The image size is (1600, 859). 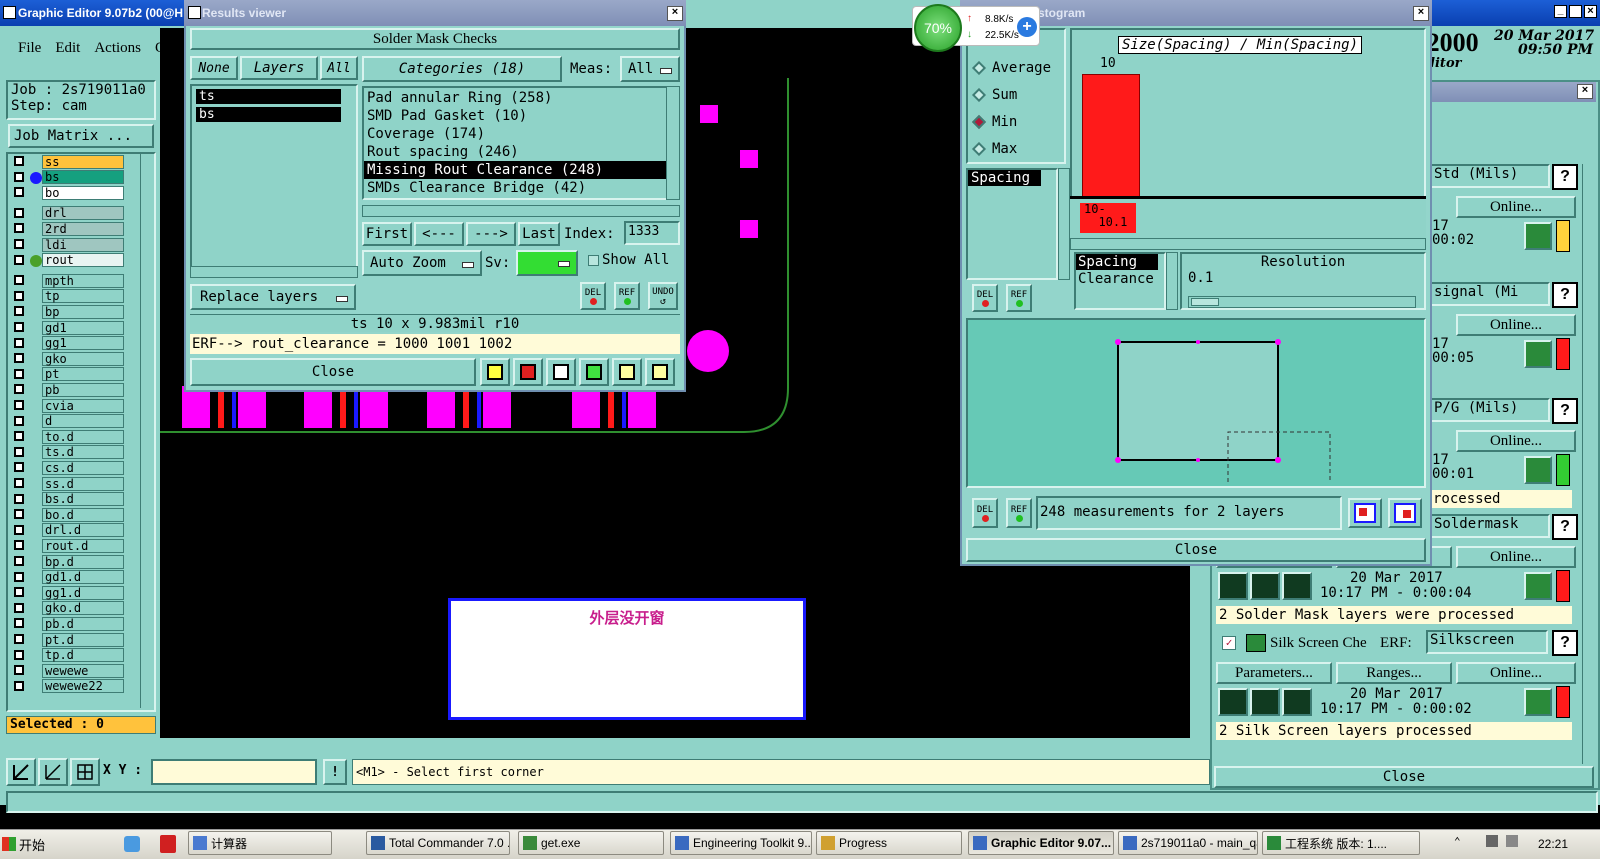 I want to click on results-close-button: Close, so click(x=333, y=372).